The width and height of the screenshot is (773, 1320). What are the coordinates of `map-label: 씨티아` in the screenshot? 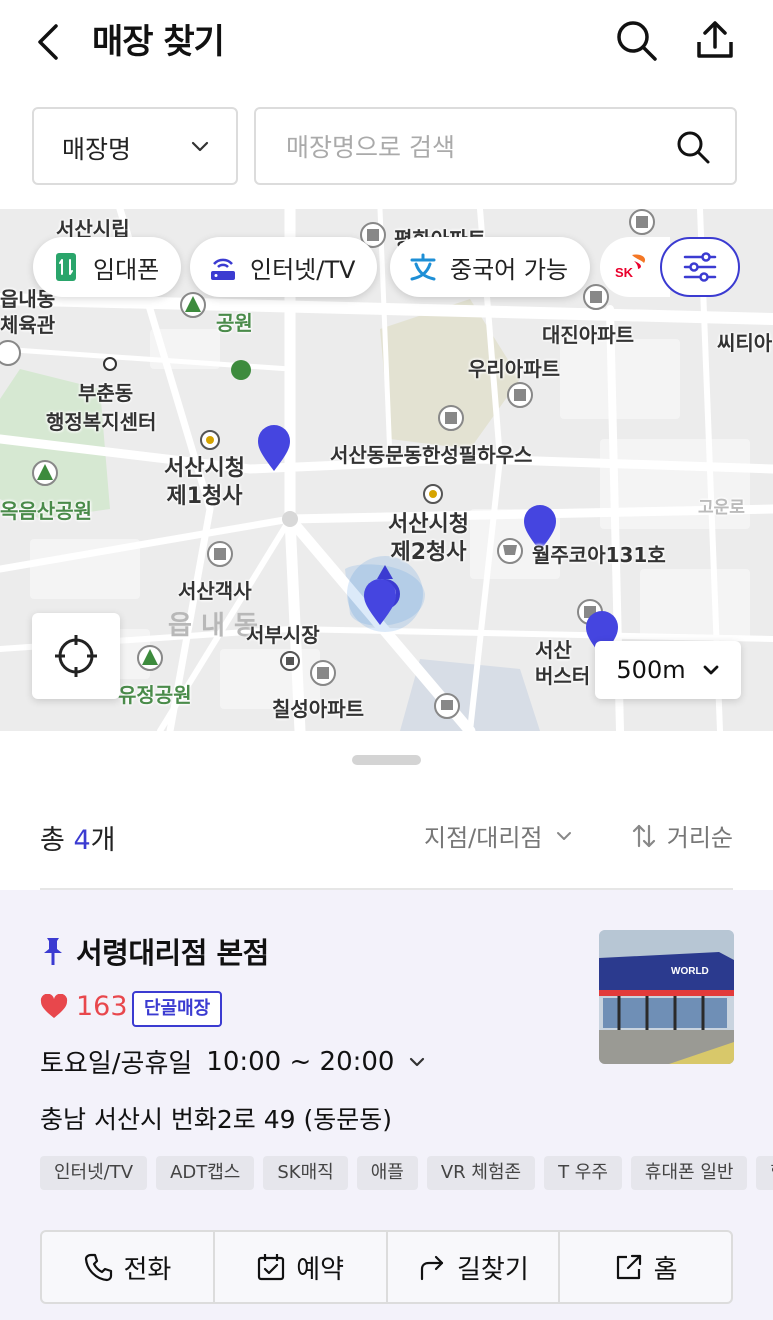 It's located at (745, 343).